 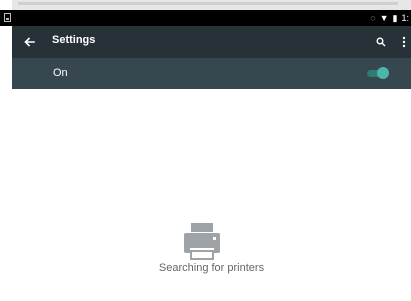 What do you see at coordinates (383, 73) in the screenshot?
I see `toggle-thumb` at bounding box center [383, 73].